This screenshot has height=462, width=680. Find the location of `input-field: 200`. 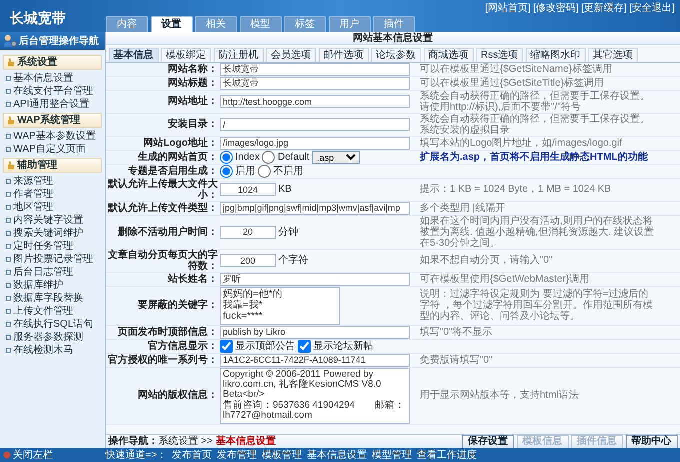

input-field: 200 is located at coordinates (248, 260).